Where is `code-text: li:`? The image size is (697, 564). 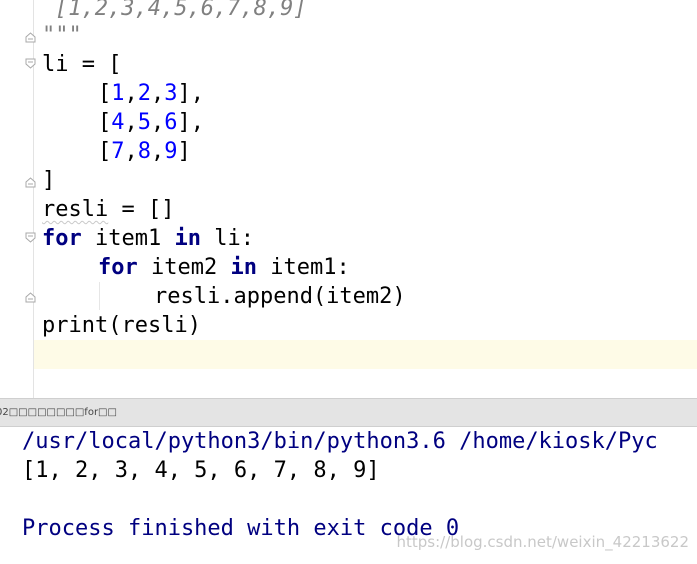
code-text: li: is located at coordinates (227, 238).